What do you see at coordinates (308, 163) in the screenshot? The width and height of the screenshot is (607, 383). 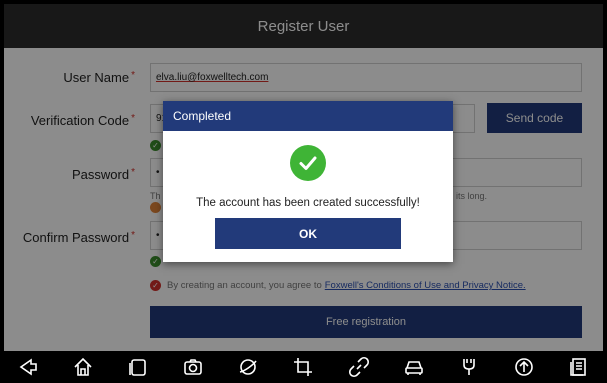 I see `success-check-icon` at bounding box center [308, 163].